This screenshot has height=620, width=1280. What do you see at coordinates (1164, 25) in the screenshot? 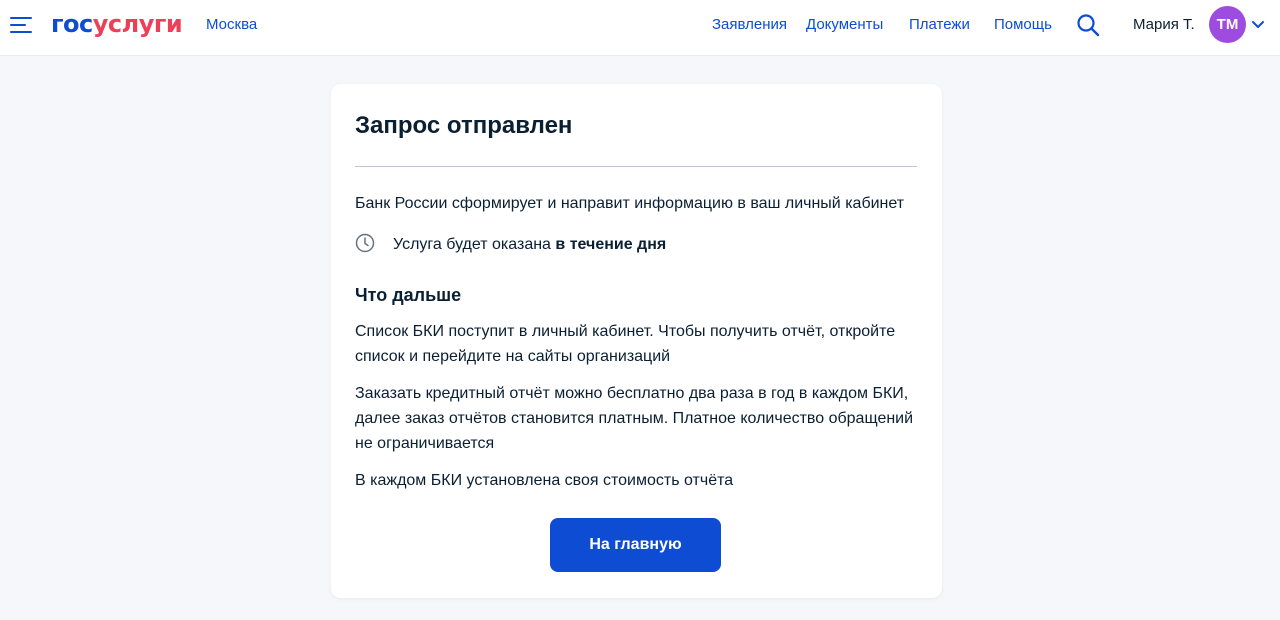
I see `user-name: Мария Т.` at bounding box center [1164, 25].